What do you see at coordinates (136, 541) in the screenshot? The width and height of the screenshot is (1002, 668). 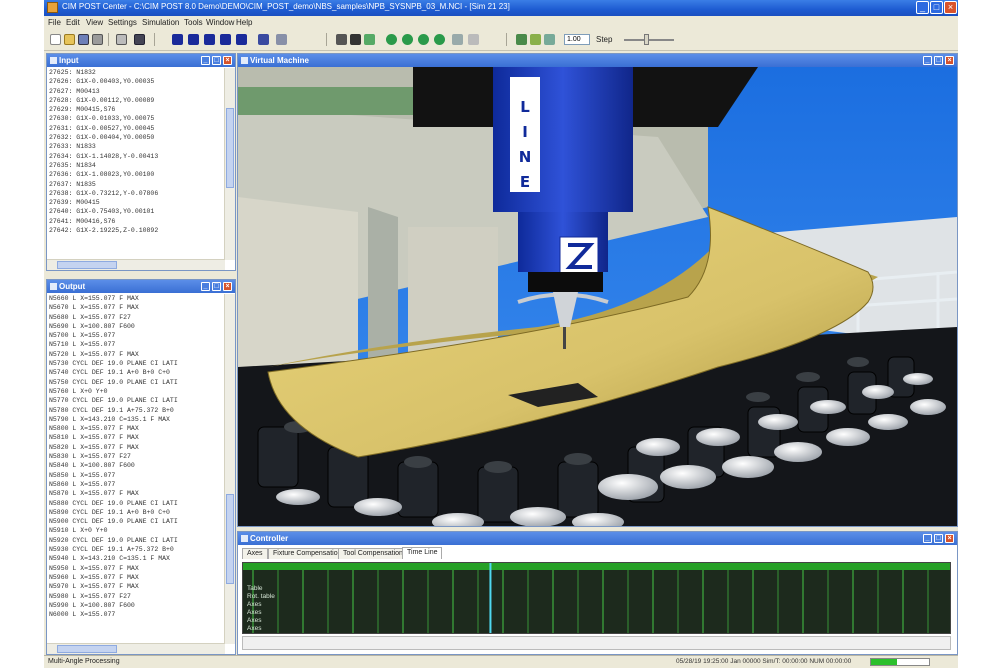 I see `output-code-line: N5920 CYCL DEF 19.0 PLANE CI LATI` at bounding box center [136, 541].